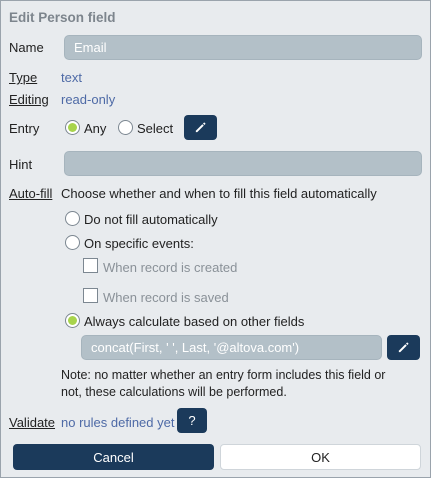  I want to click on validate-label: Validate, so click(32, 422).